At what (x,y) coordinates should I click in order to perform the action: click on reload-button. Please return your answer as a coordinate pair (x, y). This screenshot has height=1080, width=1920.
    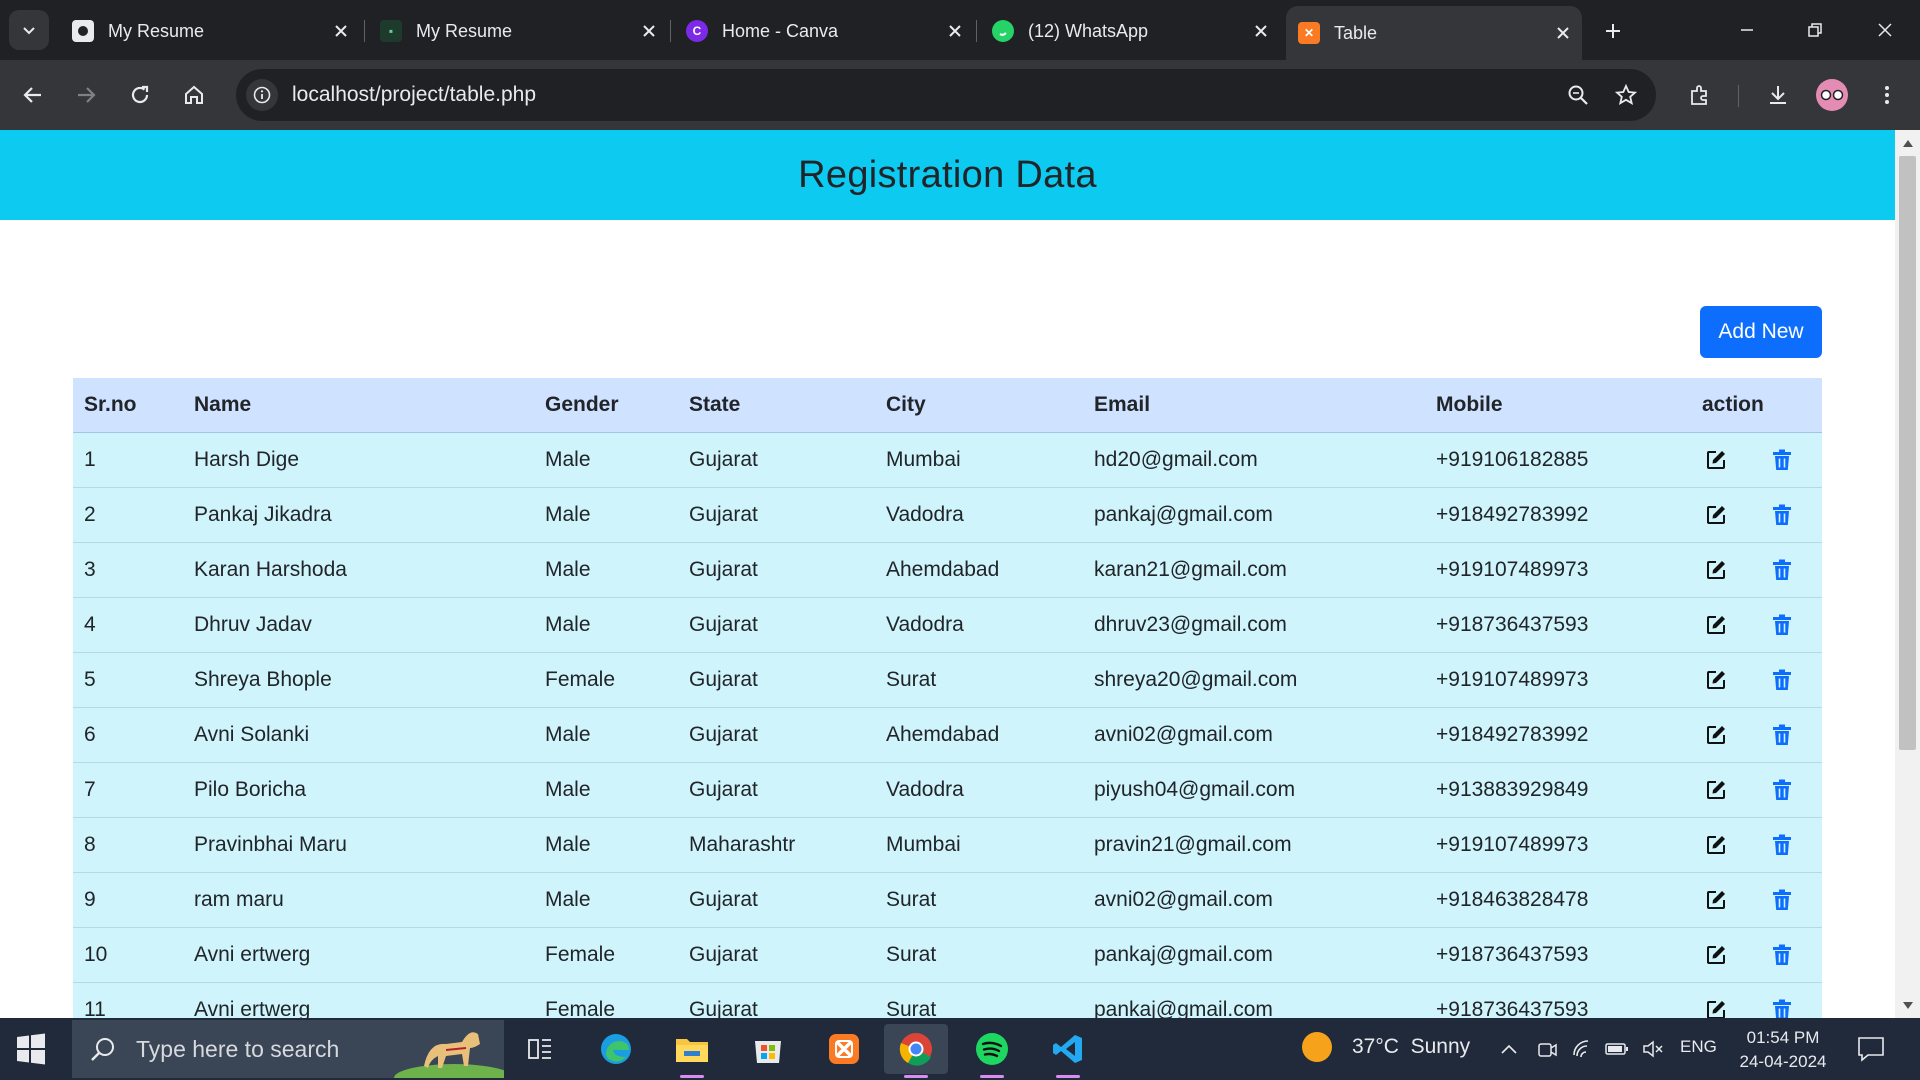
    Looking at the image, I should click on (140, 95).